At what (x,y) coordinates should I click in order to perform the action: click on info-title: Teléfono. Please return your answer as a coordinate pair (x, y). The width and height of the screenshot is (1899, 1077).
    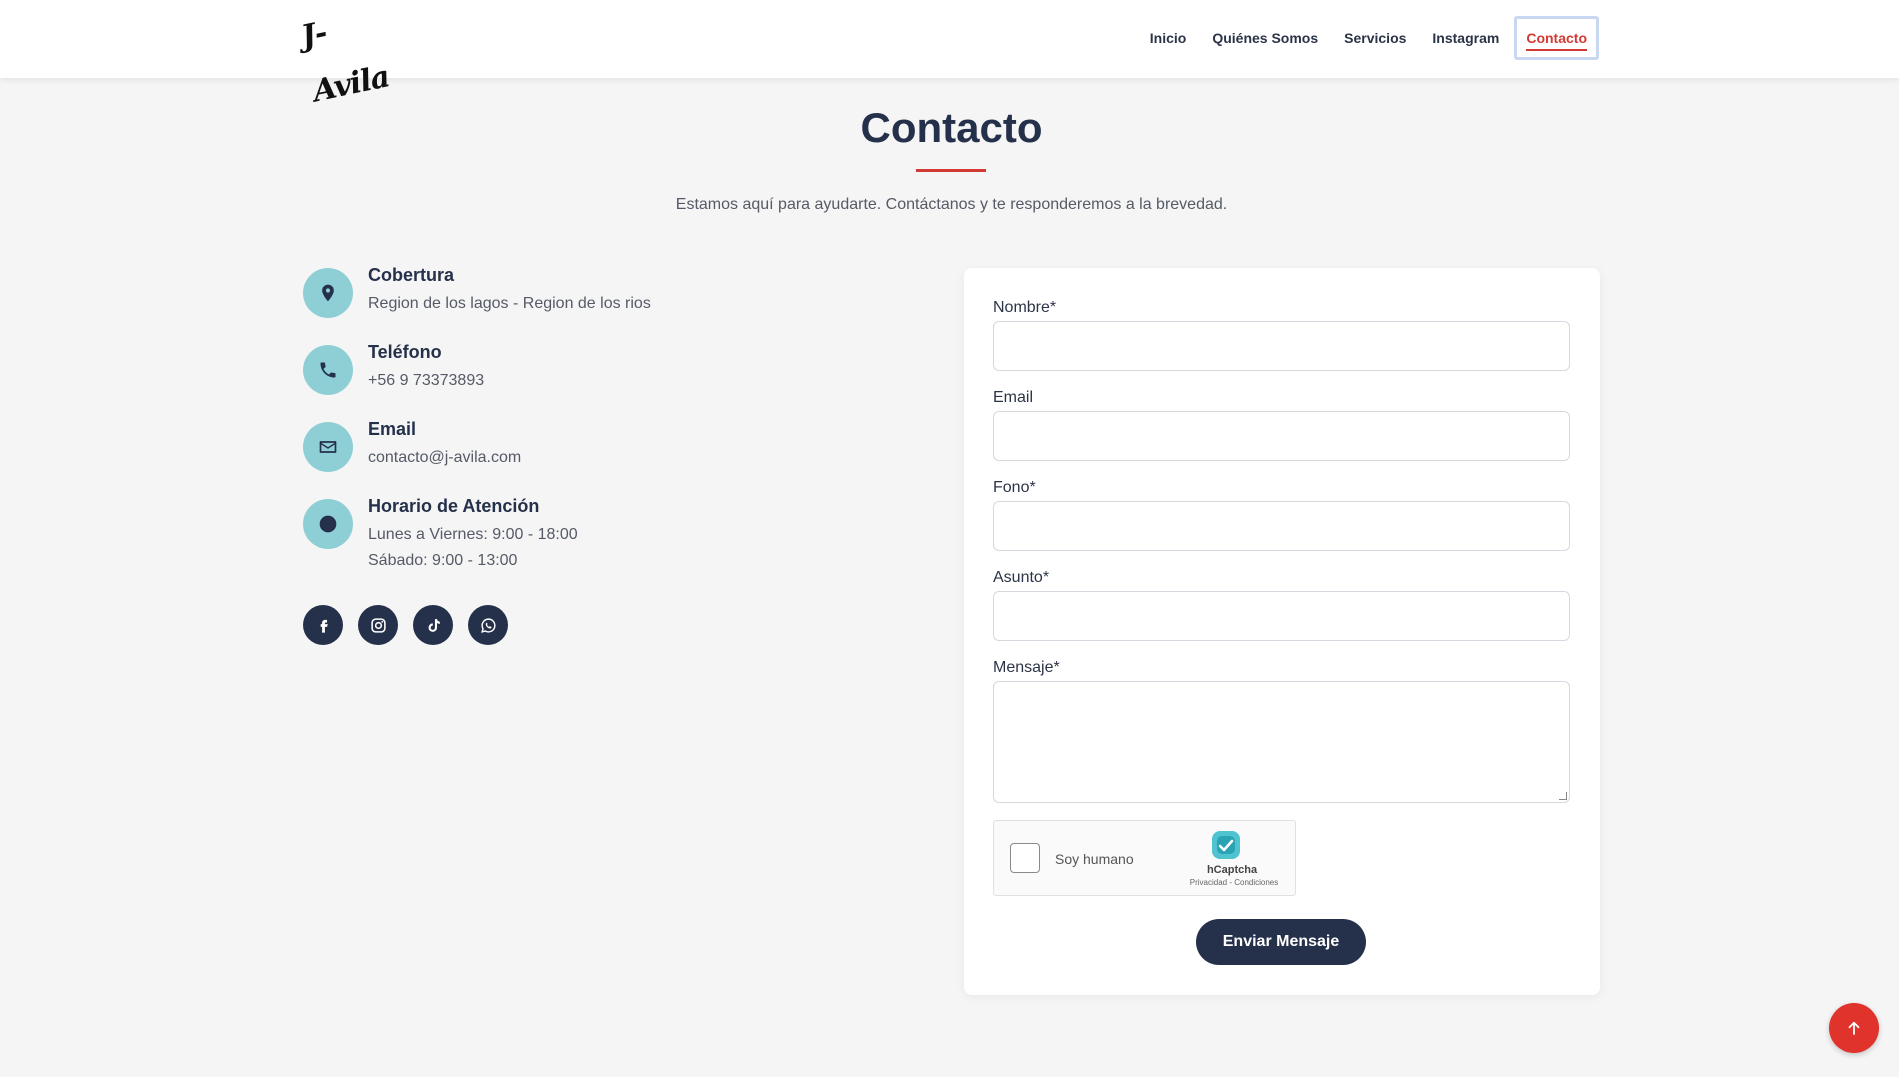
    Looking at the image, I should click on (405, 352).